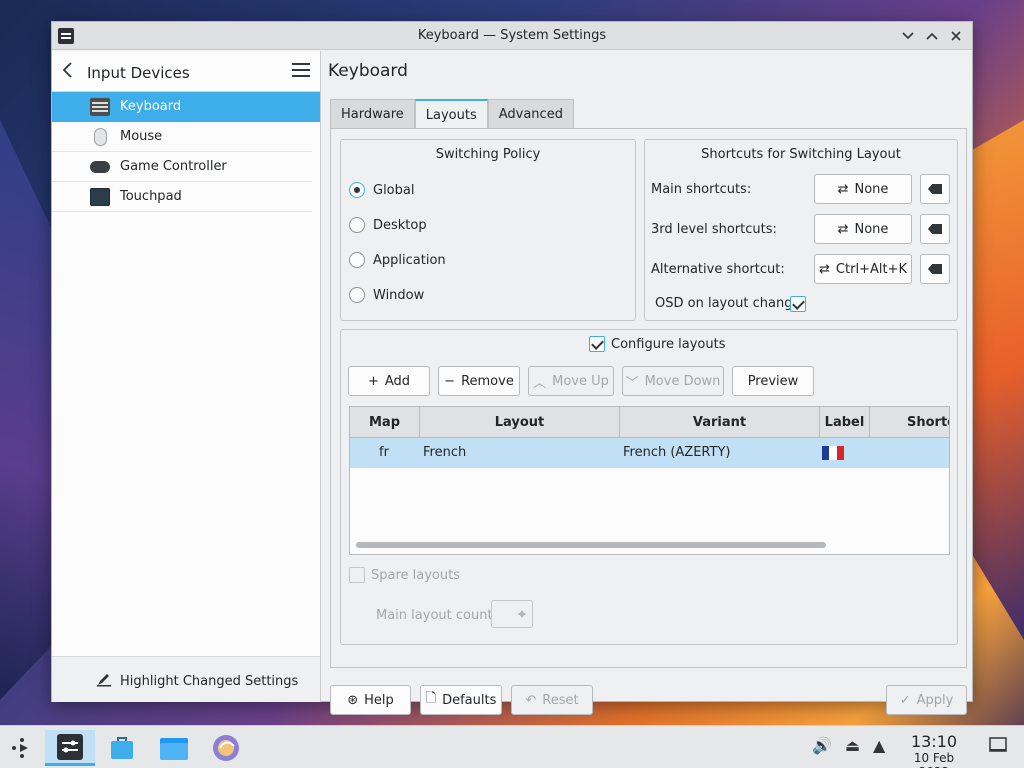 Image resolution: width=1024 pixels, height=768 pixels. I want to click on apply-label: Apply, so click(935, 700).